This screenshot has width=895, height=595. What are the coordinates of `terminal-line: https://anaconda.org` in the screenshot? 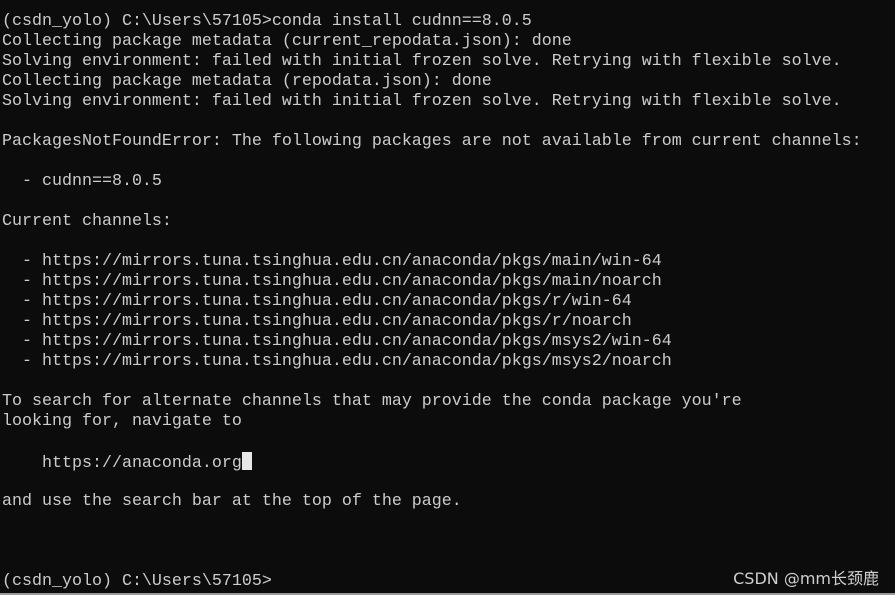 It's located at (432, 462).